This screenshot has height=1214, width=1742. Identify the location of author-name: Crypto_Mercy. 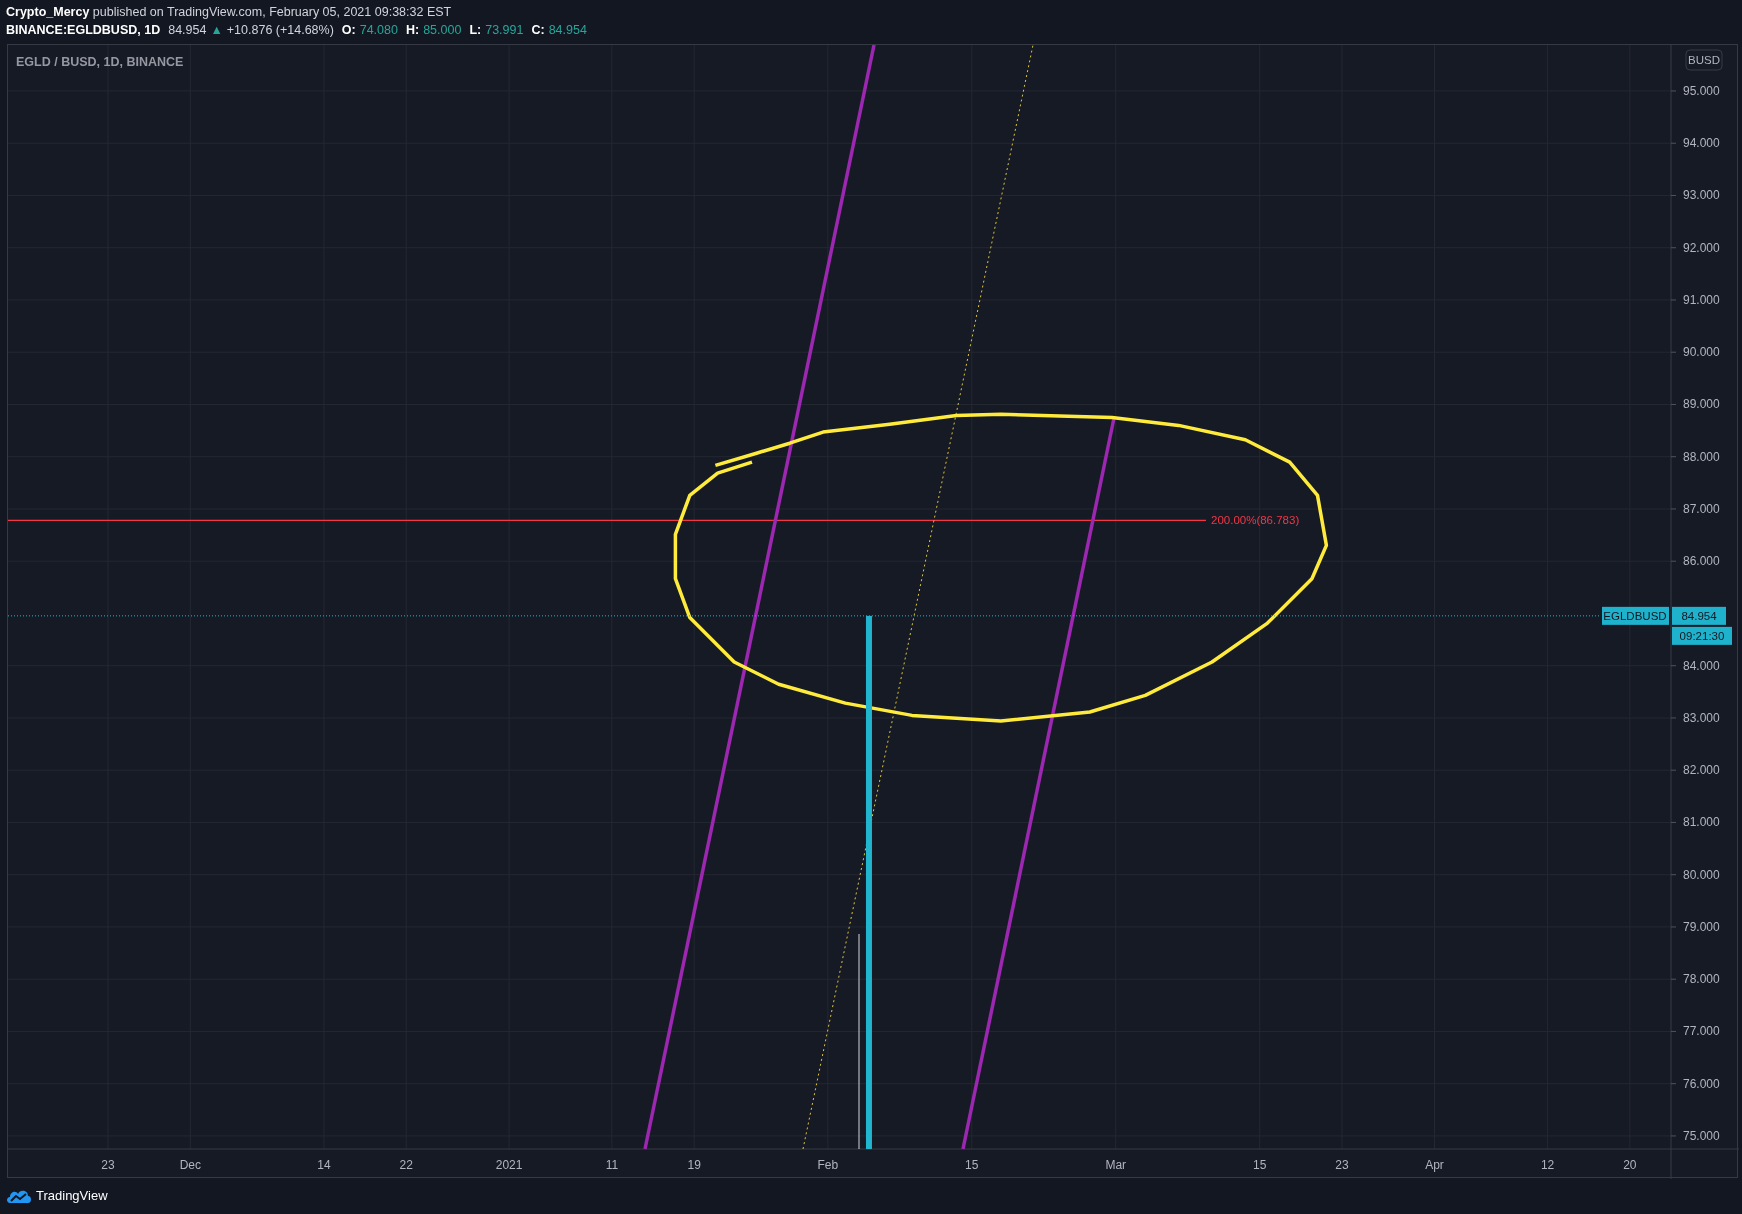
(48, 12).